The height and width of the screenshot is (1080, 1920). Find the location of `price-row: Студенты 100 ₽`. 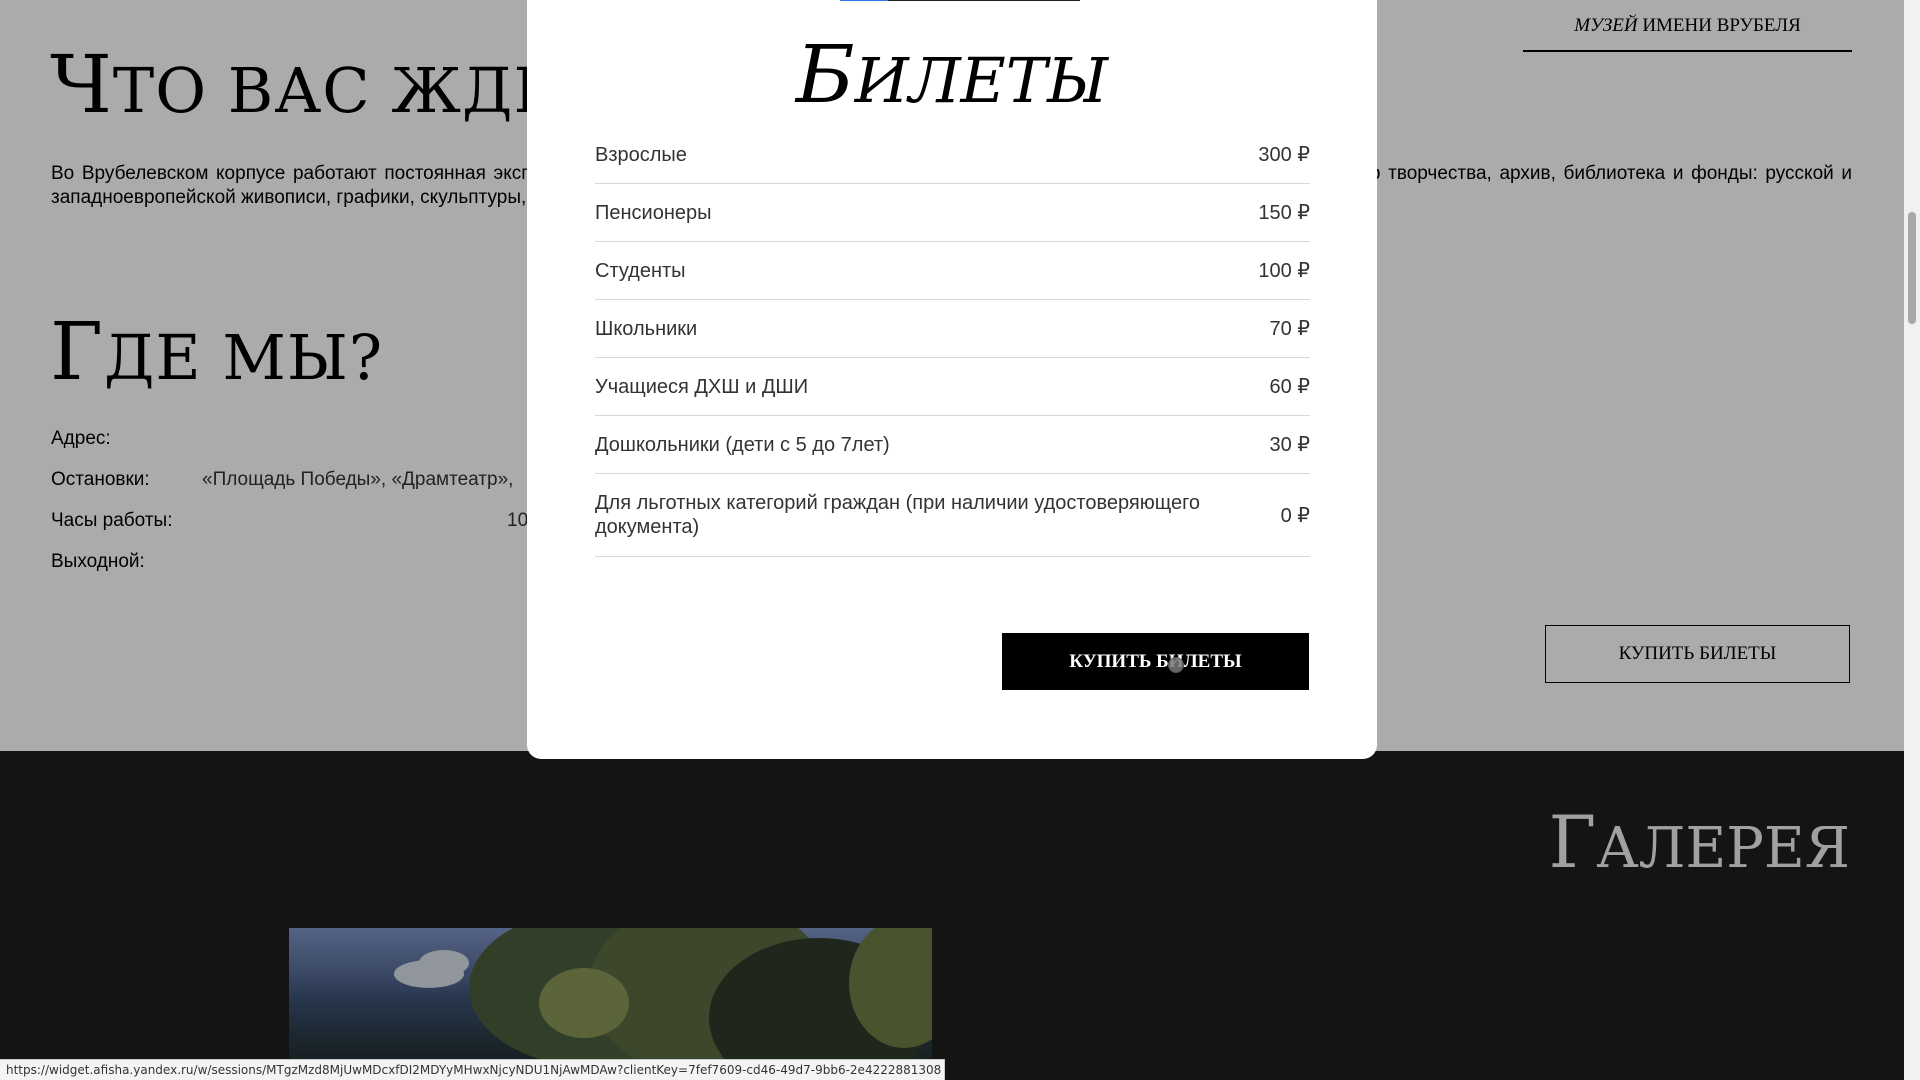

price-row: Студенты 100 ₽ is located at coordinates (952, 271).